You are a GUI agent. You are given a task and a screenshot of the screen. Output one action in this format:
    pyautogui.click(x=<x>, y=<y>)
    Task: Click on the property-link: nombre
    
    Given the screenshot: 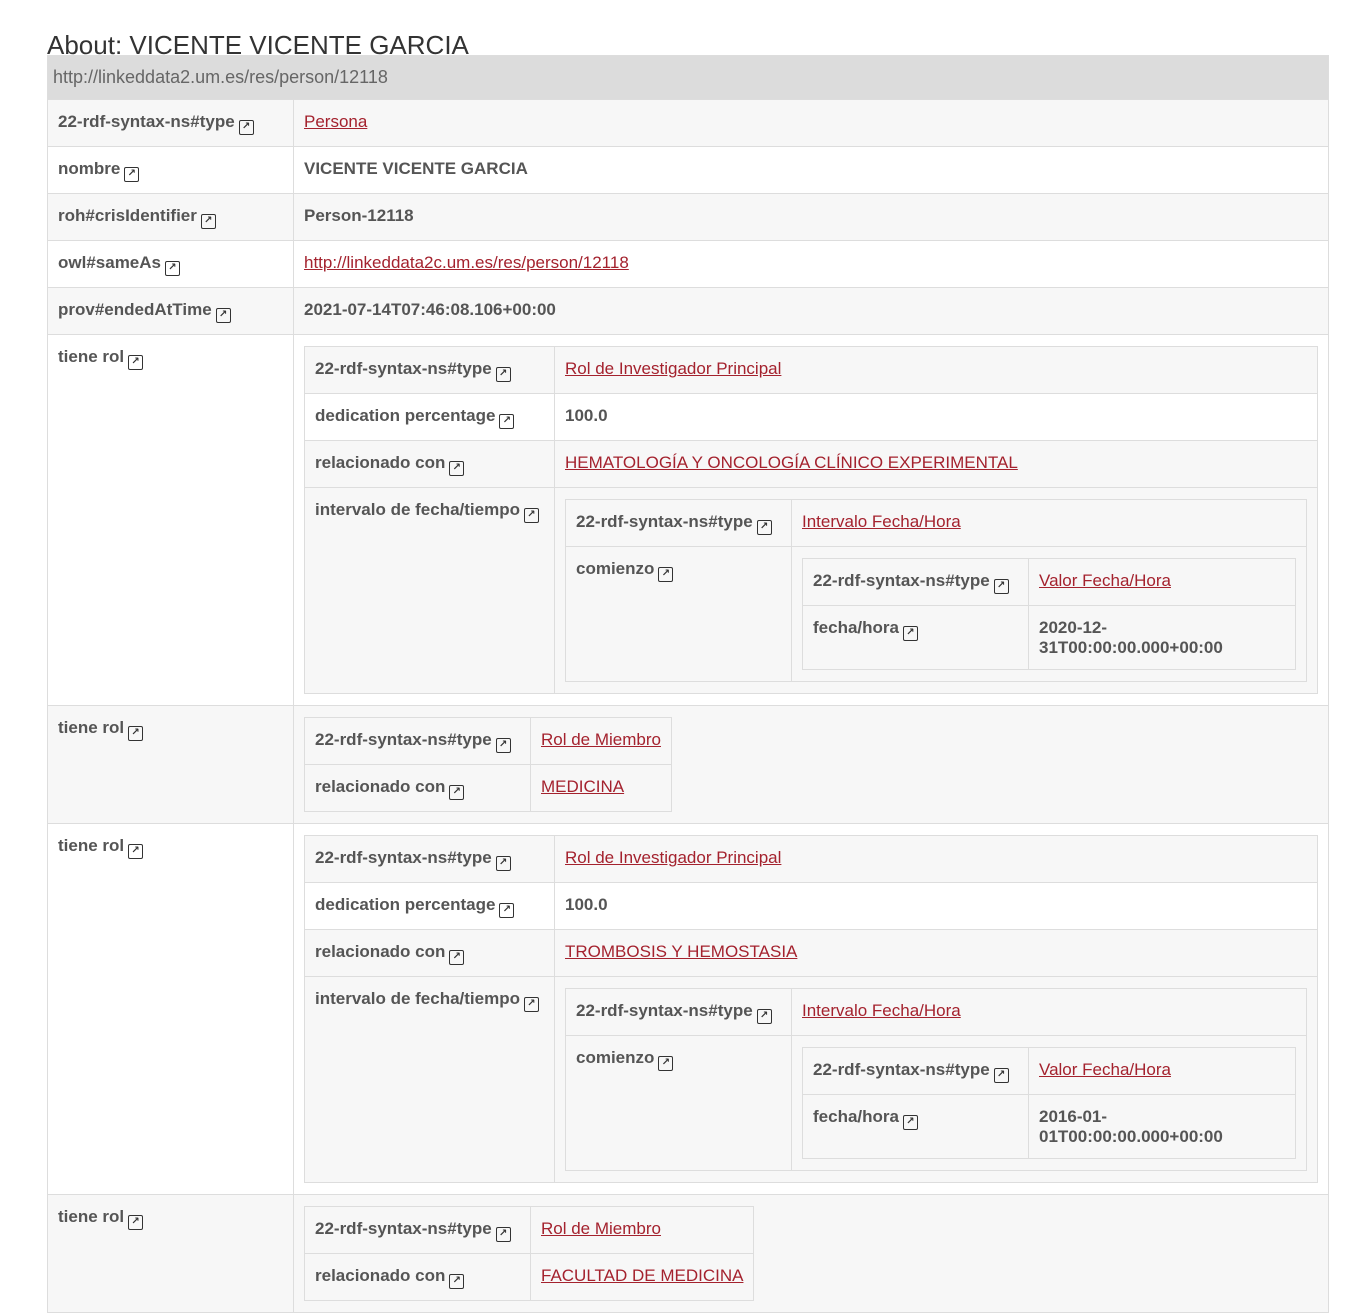 What is the action you would take?
    pyautogui.click(x=89, y=168)
    